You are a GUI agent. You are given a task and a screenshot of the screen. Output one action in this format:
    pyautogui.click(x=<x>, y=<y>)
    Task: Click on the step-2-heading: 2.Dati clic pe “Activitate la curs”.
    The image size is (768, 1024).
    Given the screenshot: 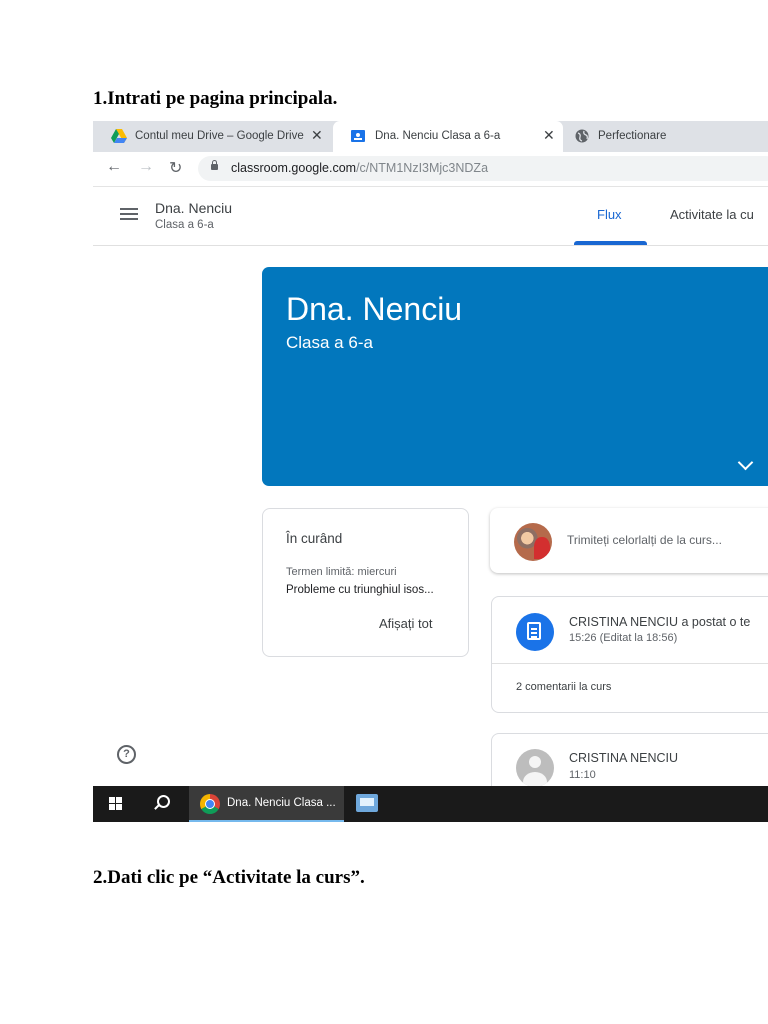 What is the action you would take?
    pyautogui.click(x=229, y=877)
    